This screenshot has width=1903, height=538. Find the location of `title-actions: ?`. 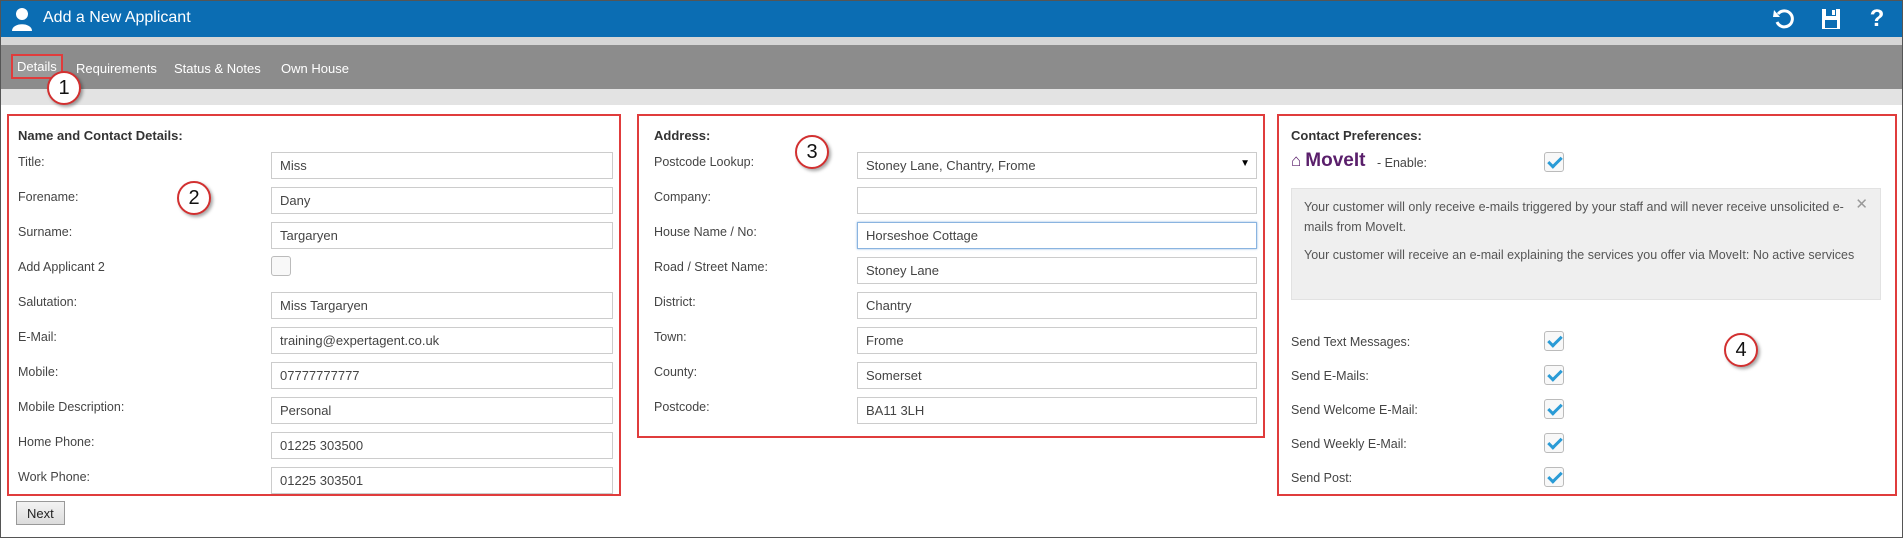

title-actions: ? is located at coordinates (1831, 19).